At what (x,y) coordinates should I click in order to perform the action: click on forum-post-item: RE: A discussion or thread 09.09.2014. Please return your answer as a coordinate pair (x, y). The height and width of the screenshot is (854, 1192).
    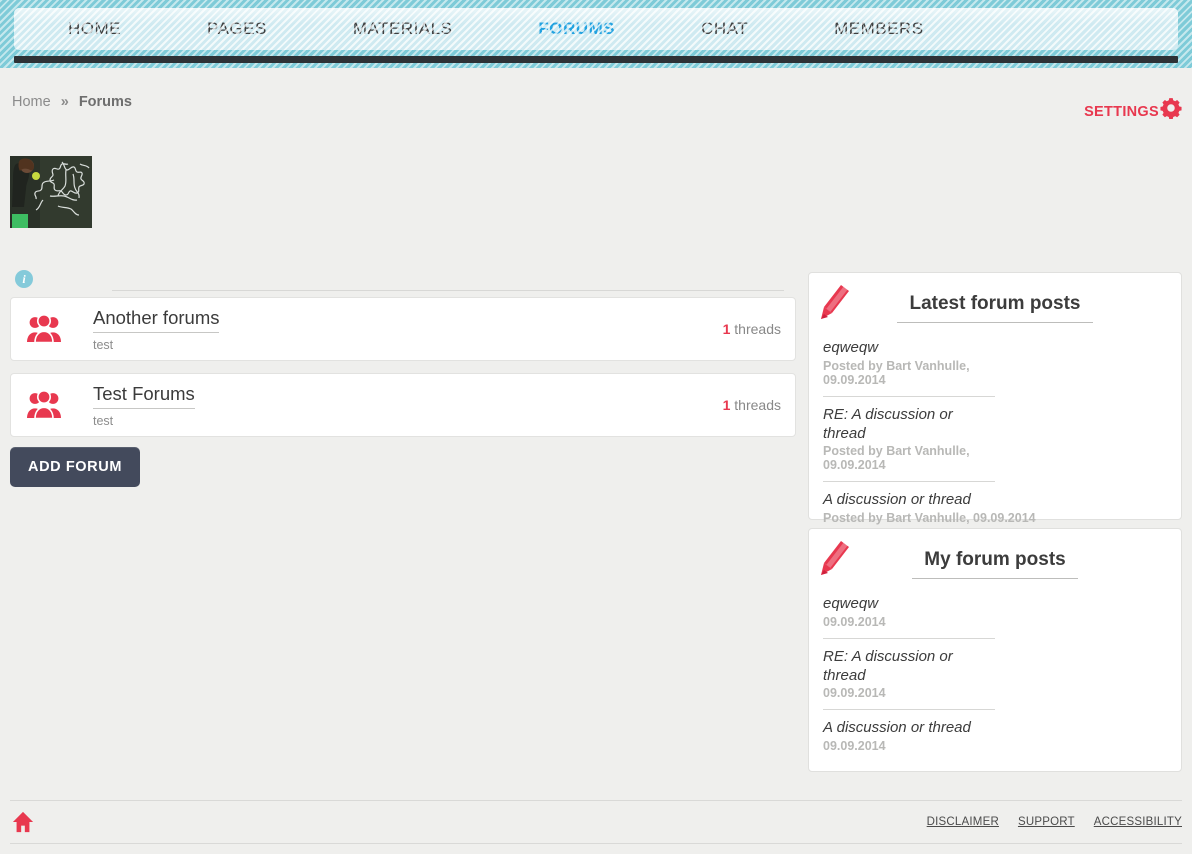
    Looking at the image, I should click on (909, 679).